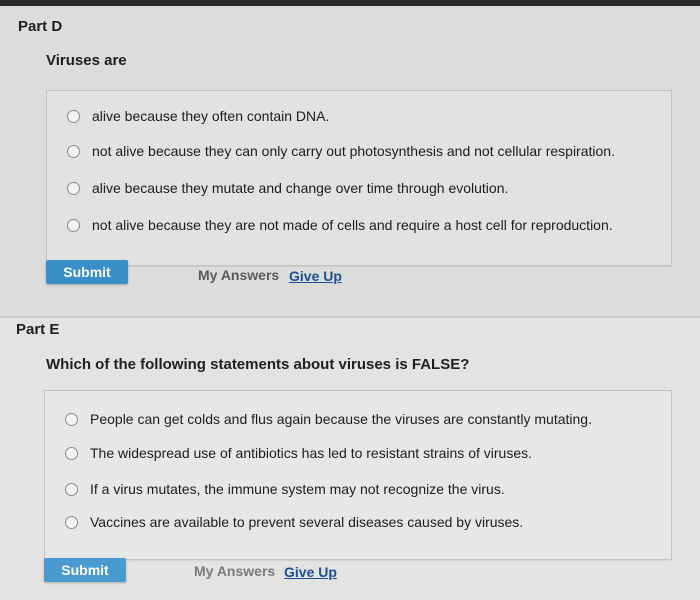 The width and height of the screenshot is (700, 600). What do you see at coordinates (234, 571) in the screenshot?
I see `part-e-my-answers-link: My Answers` at bounding box center [234, 571].